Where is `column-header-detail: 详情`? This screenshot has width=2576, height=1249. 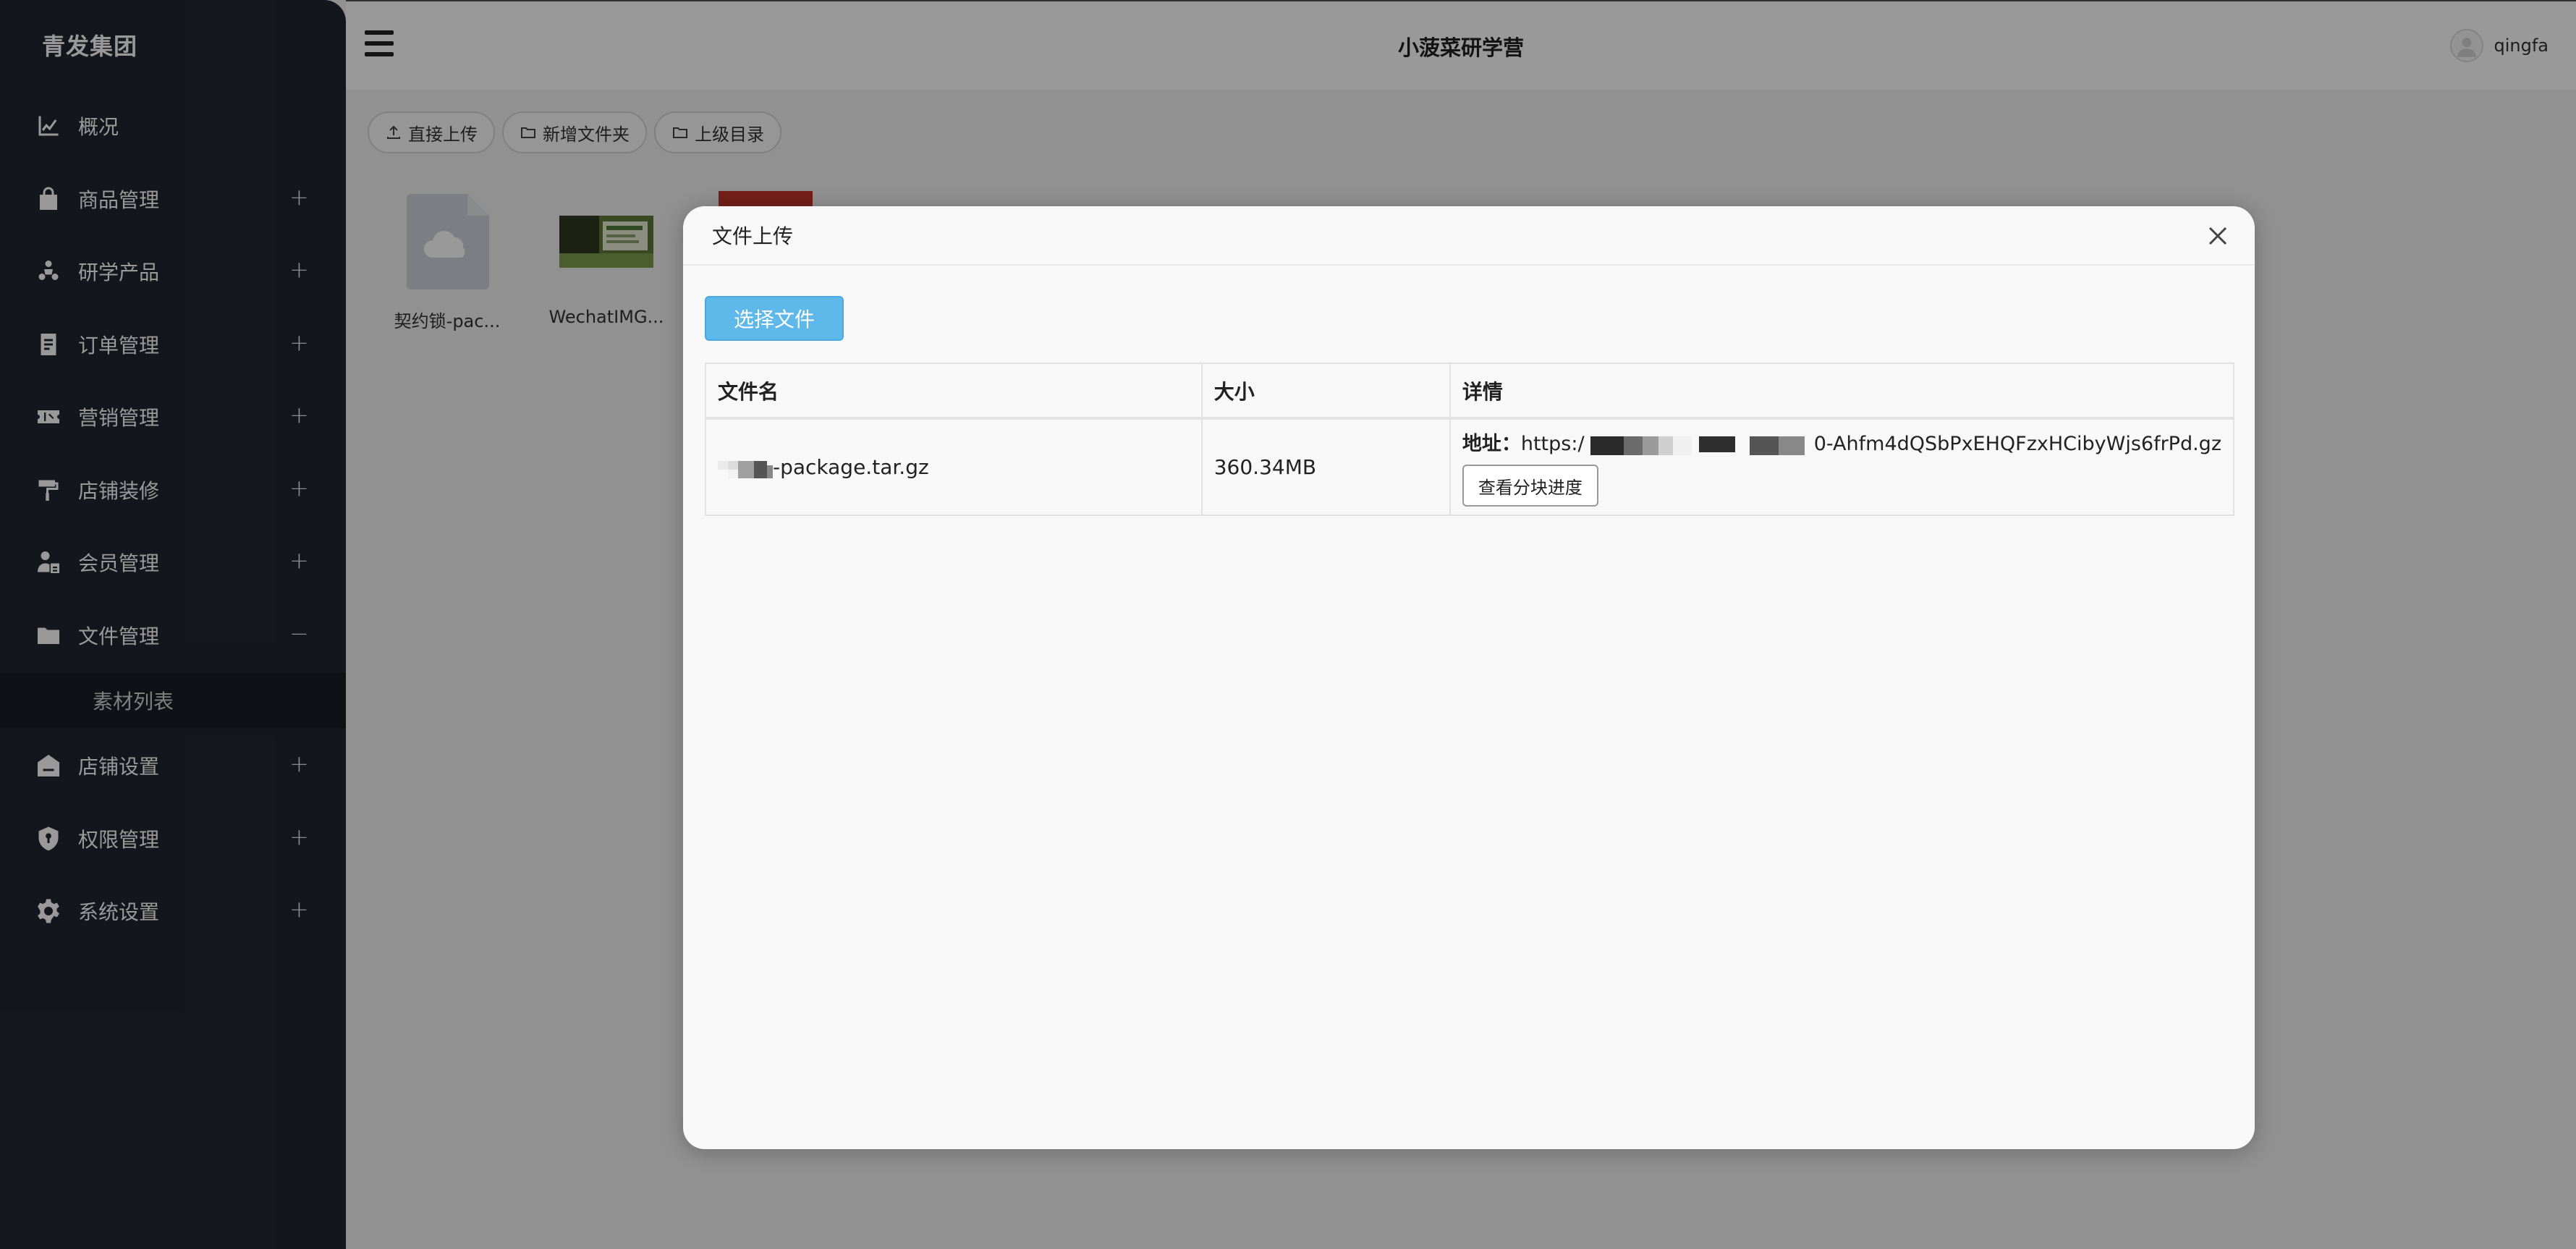
column-header-detail: 详情 is located at coordinates (1842, 391).